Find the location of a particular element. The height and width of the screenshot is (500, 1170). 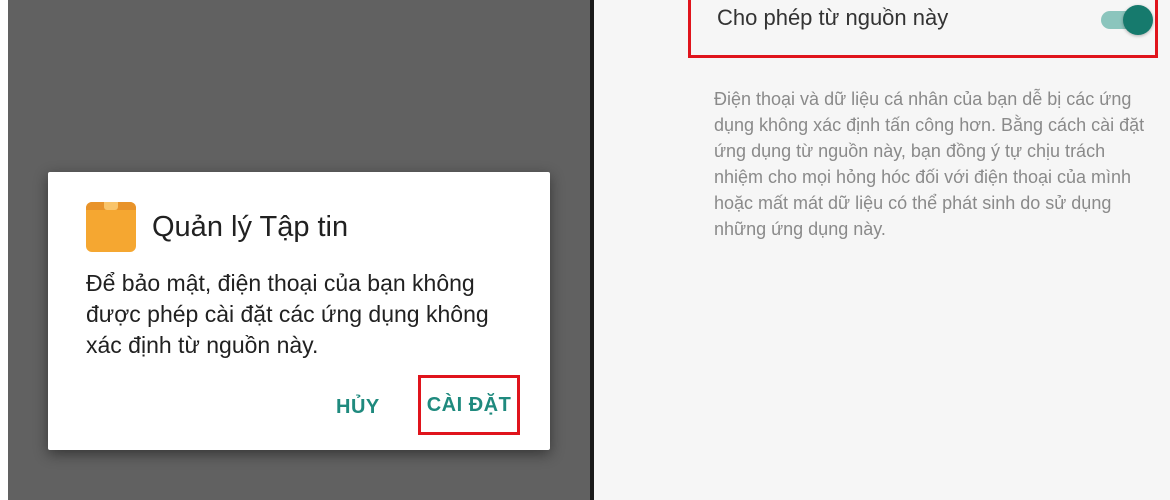

allow-from-source-row: Cho phép từ nguồn này is located at coordinates (923, 29).